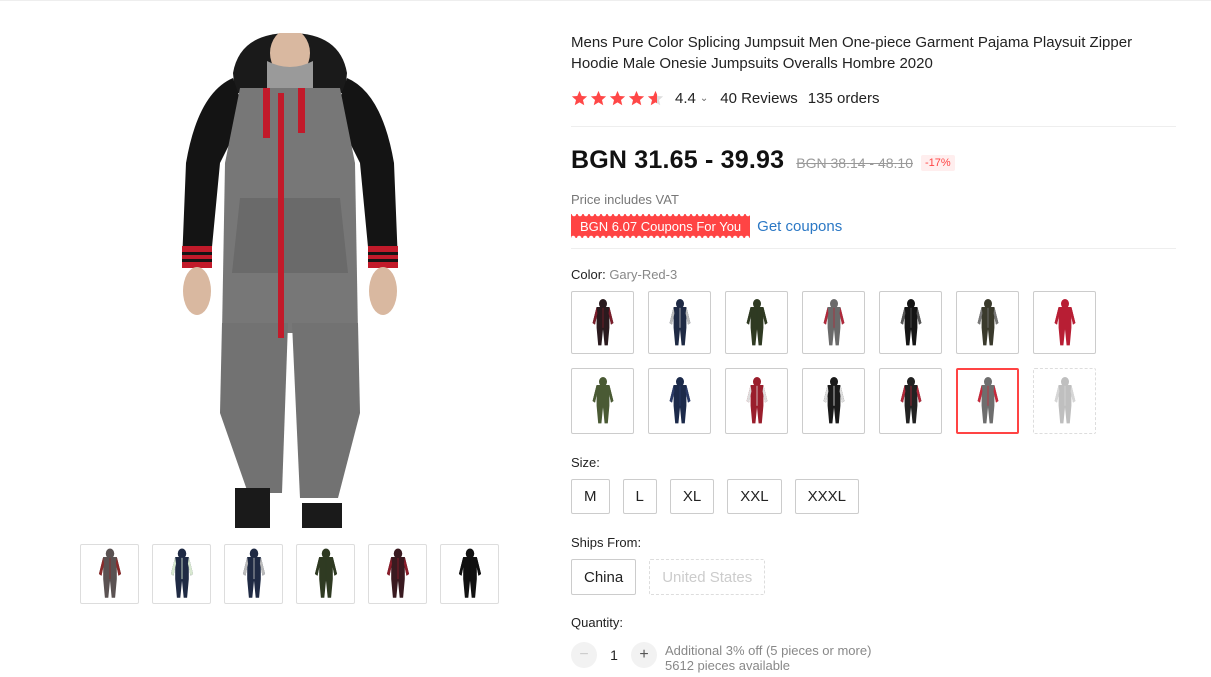 The width and height of the screenshot is (1211, 677). I want to click on coupon-badge: BGN 6.07 Coupons For You, so click(661, 226).